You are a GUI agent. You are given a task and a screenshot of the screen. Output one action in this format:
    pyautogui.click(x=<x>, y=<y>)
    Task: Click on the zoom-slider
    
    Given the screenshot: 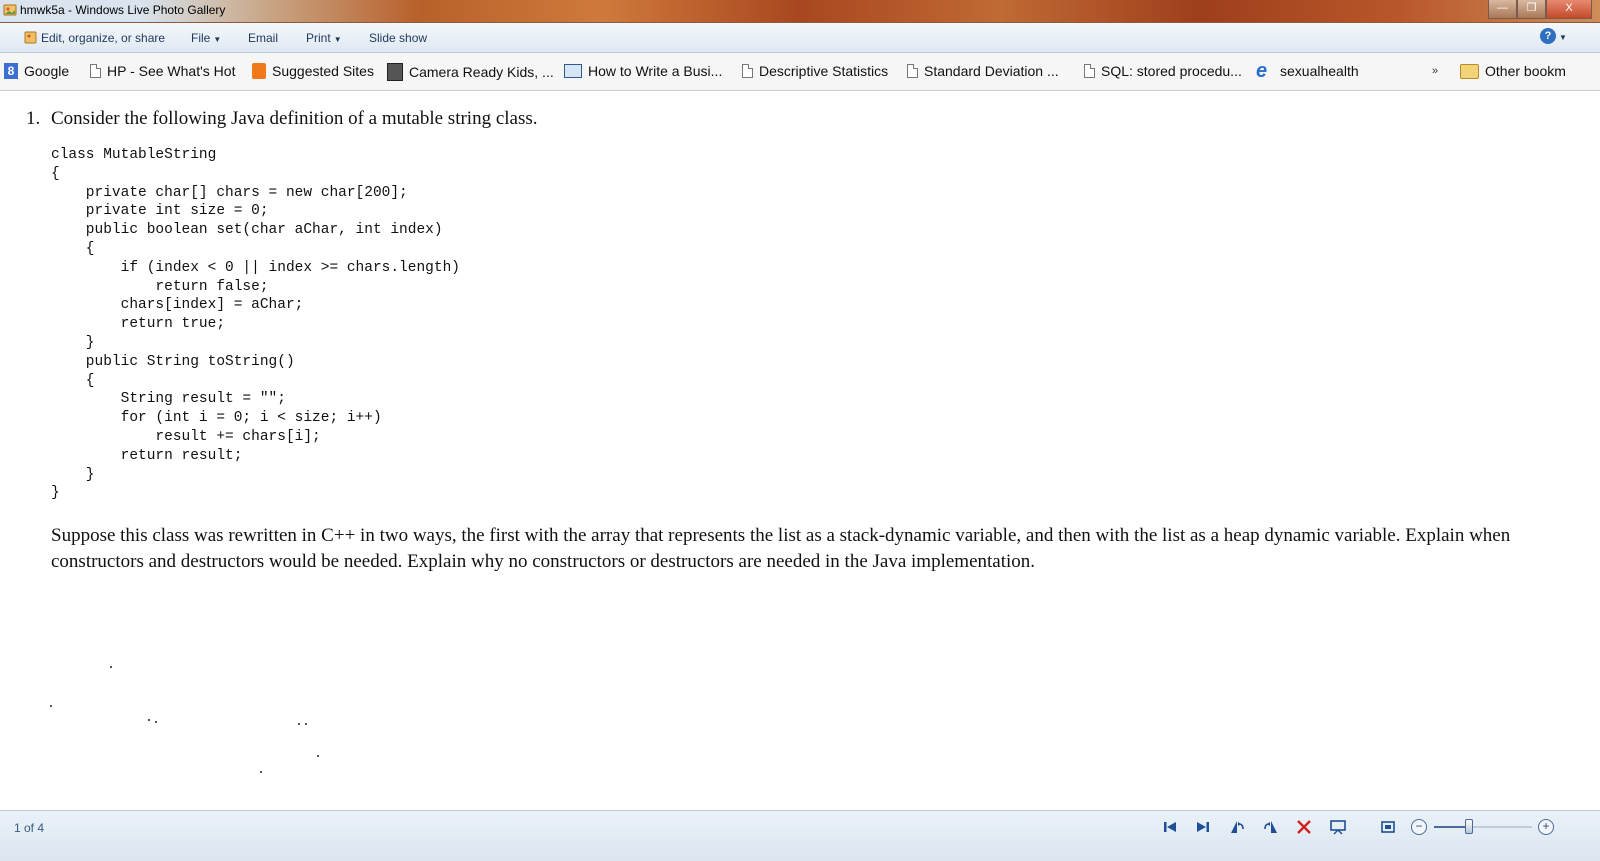 What is the action you would take?
    pyautogui.click(x=1483, y=826)
    